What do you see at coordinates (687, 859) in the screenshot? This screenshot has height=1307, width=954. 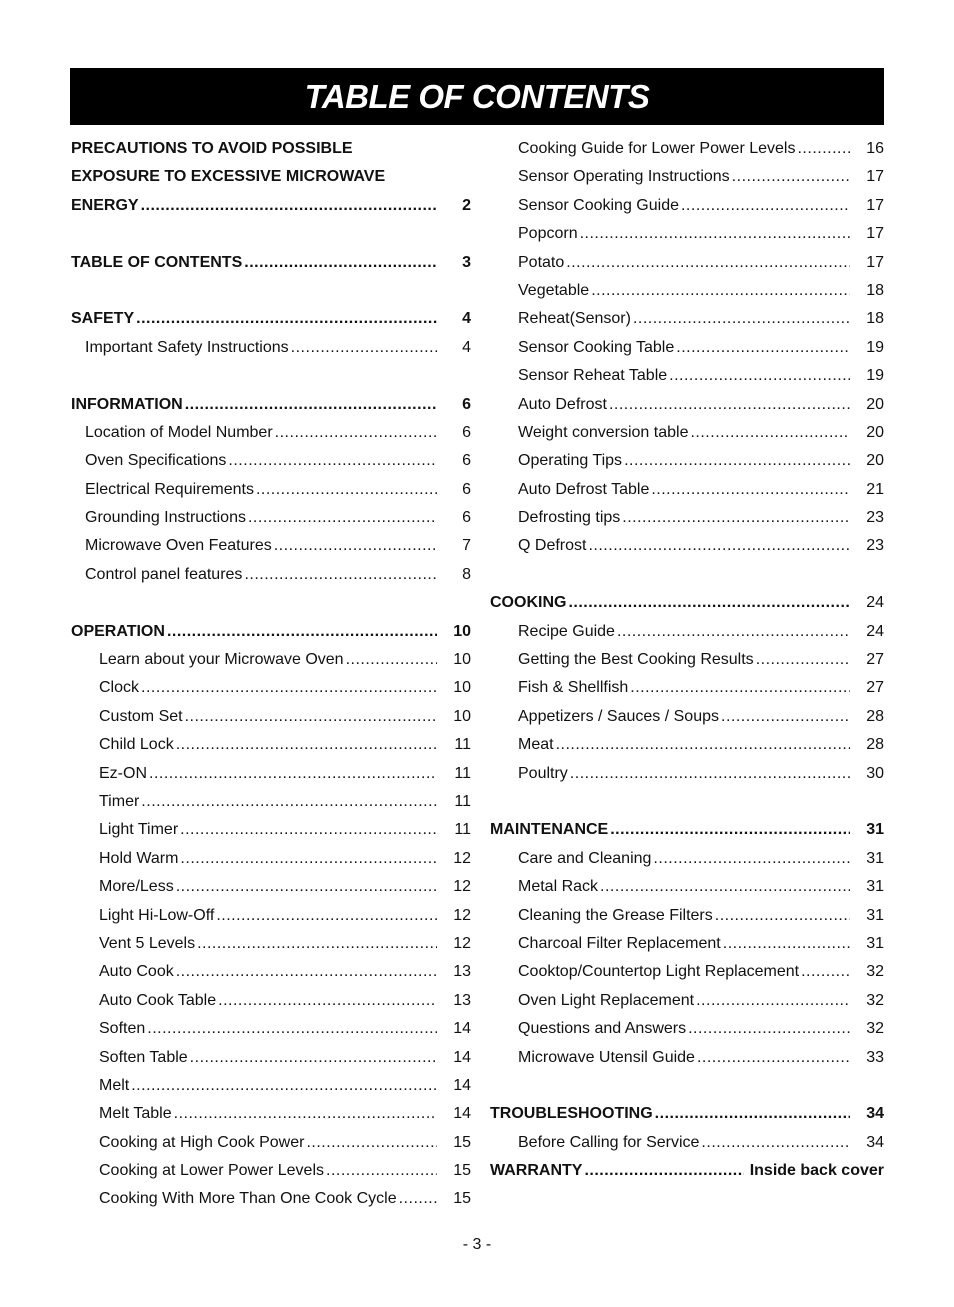 I see `toc-entry: Care and Cleaning 31` at bounding box center [687, 859].